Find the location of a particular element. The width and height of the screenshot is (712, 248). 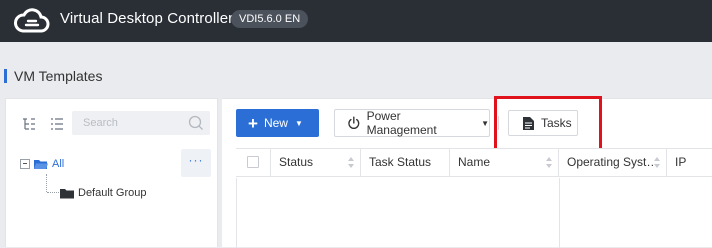

folder-open-icon is located at coordinates (41, 164).